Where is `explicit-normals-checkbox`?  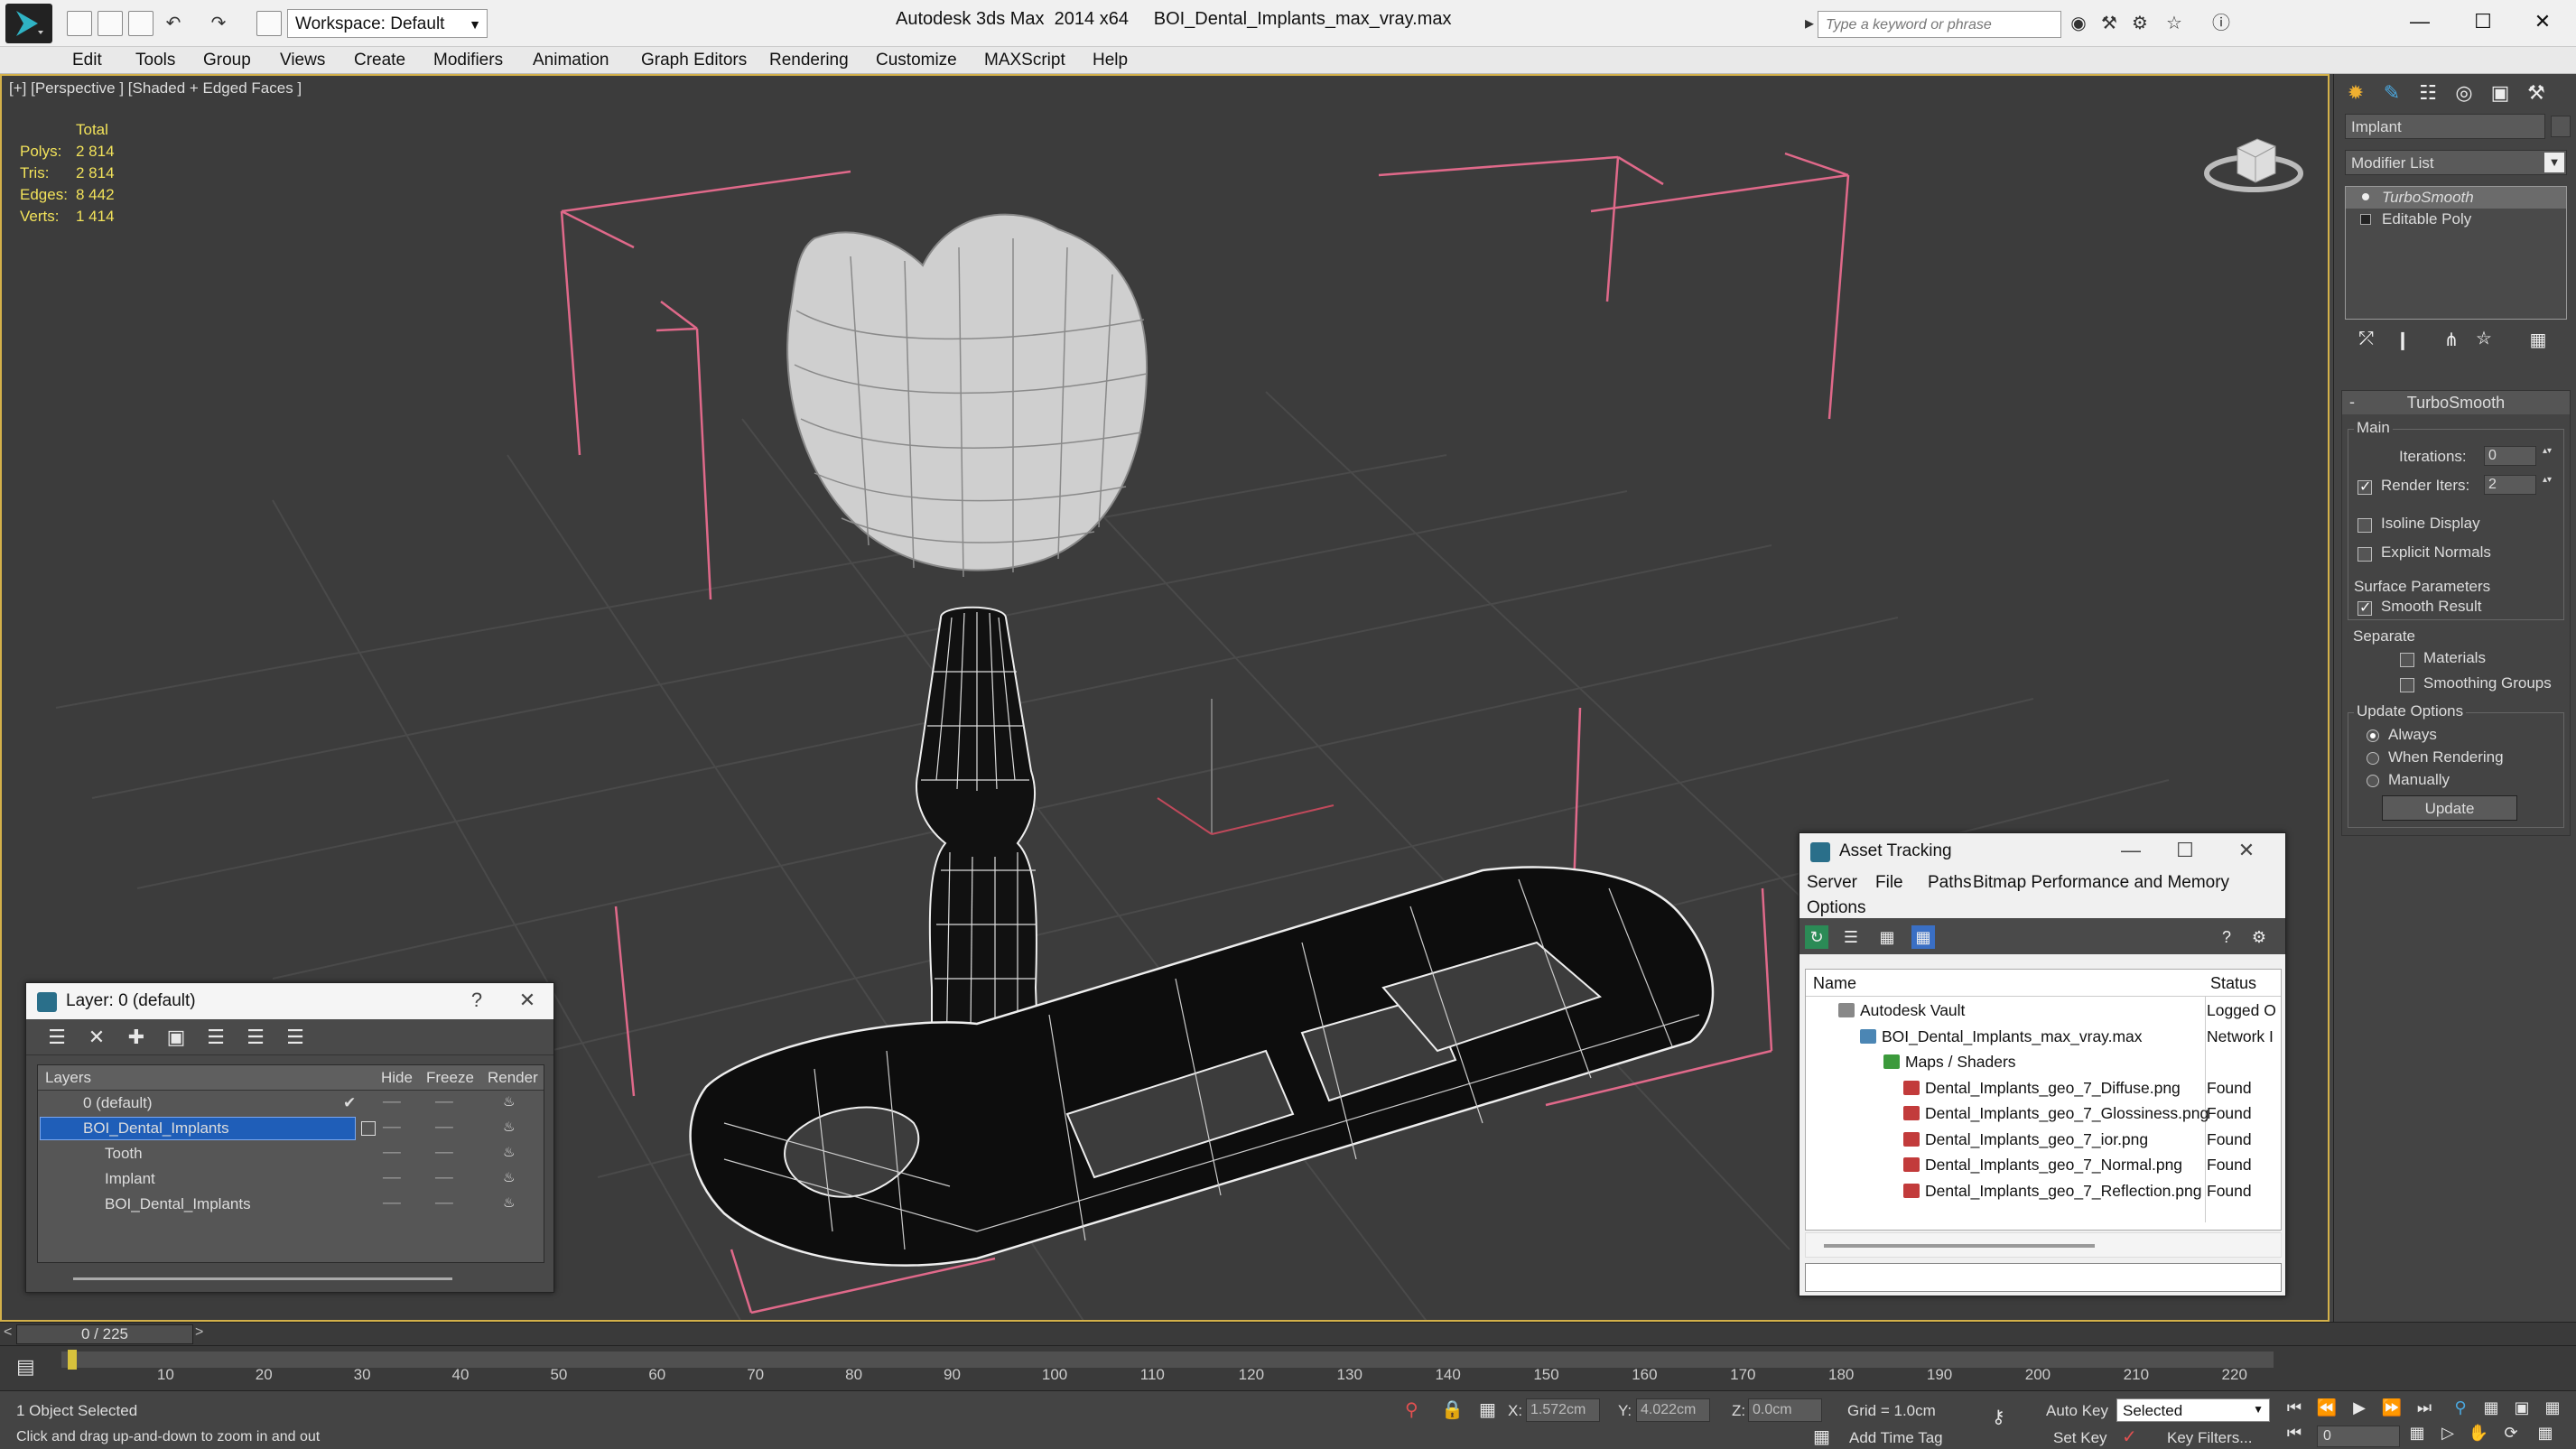 explicit-normals-checkbox is located at coordinates (2364, 554).